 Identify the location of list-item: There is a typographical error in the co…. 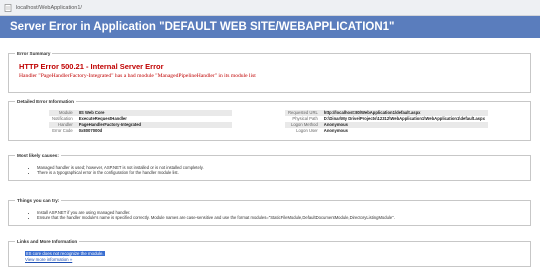
(120, 172).